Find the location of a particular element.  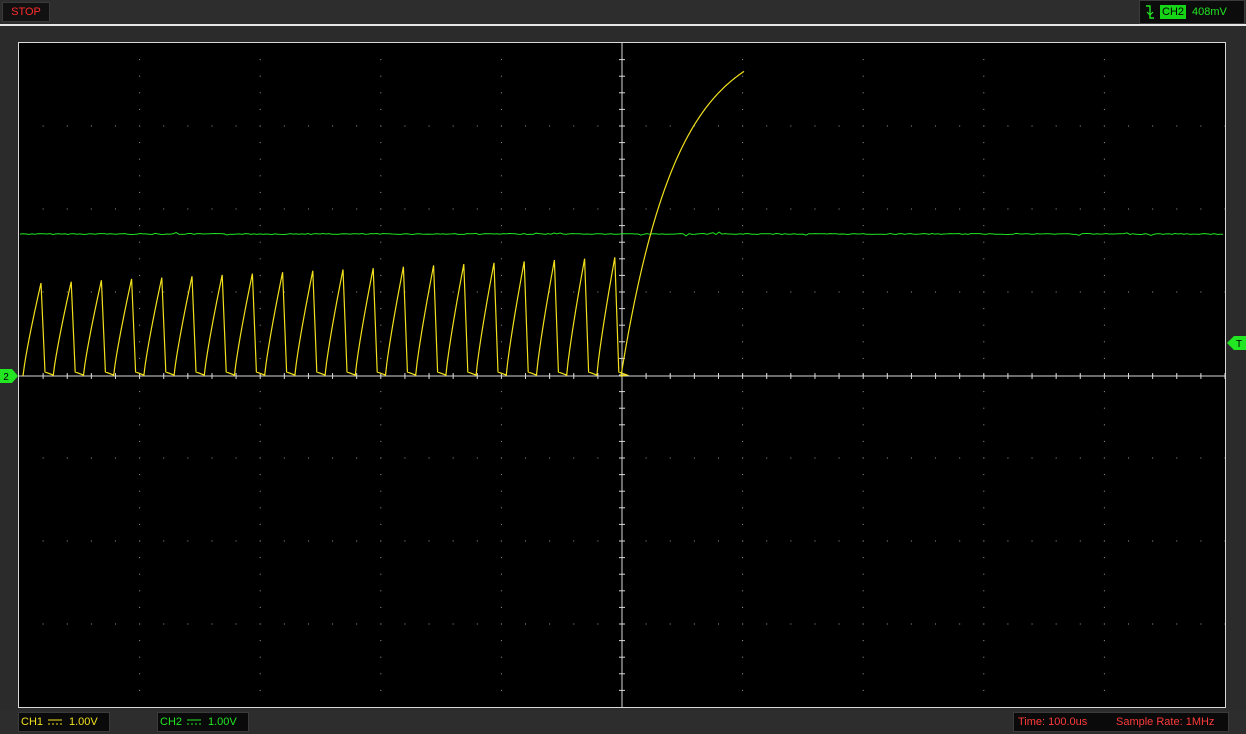

run-stop-status: STOP is located at coordinates (26, 12).